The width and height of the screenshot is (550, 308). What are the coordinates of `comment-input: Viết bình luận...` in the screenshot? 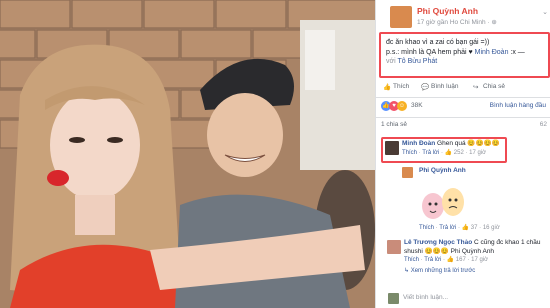 It's located at (475, 300).